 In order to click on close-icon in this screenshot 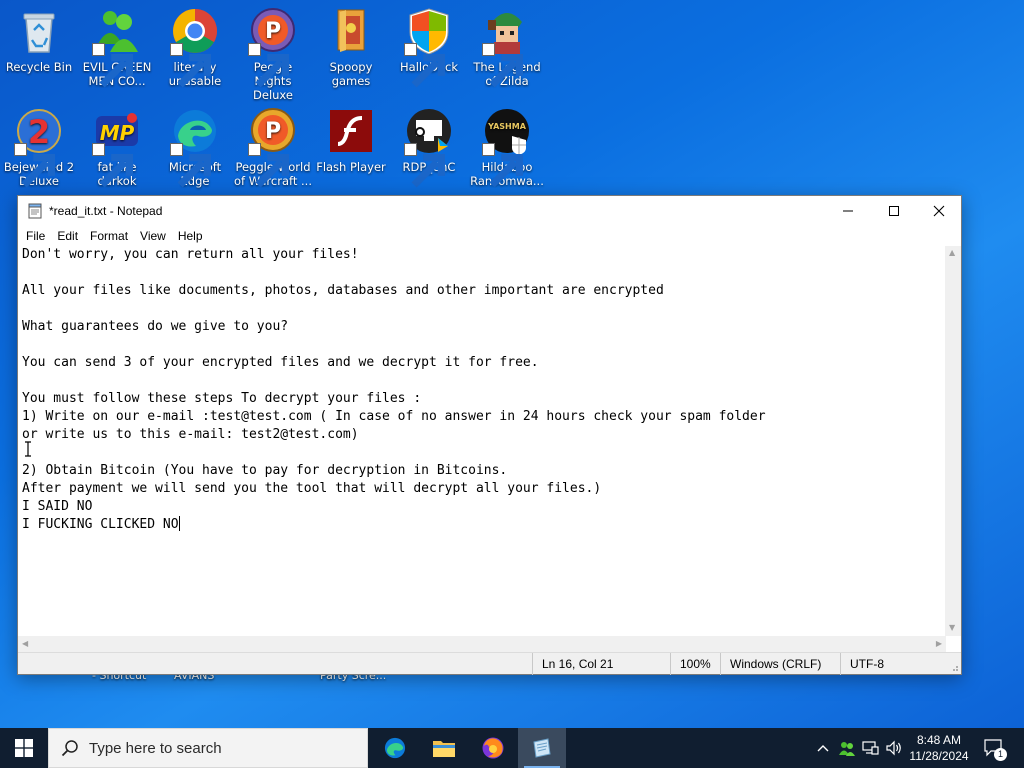, I will do `click(939, 211)`.